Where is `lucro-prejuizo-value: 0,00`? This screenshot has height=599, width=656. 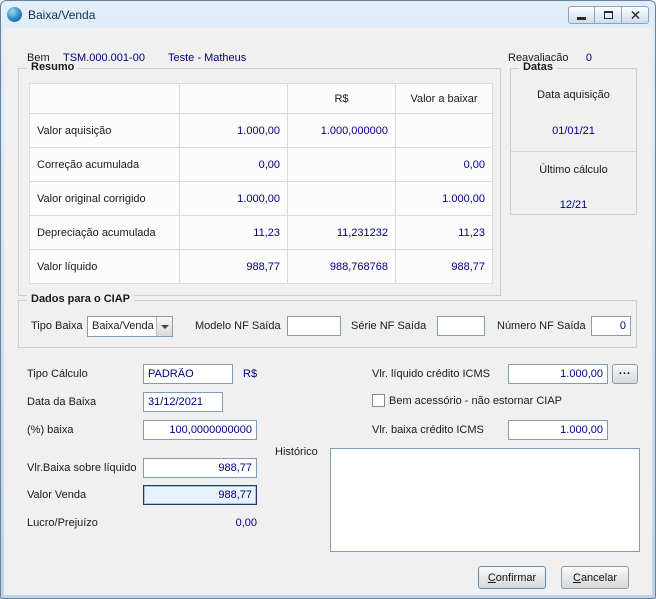 lucro-prejuizo-value: 0,00 is located at coordinates (246, 523).